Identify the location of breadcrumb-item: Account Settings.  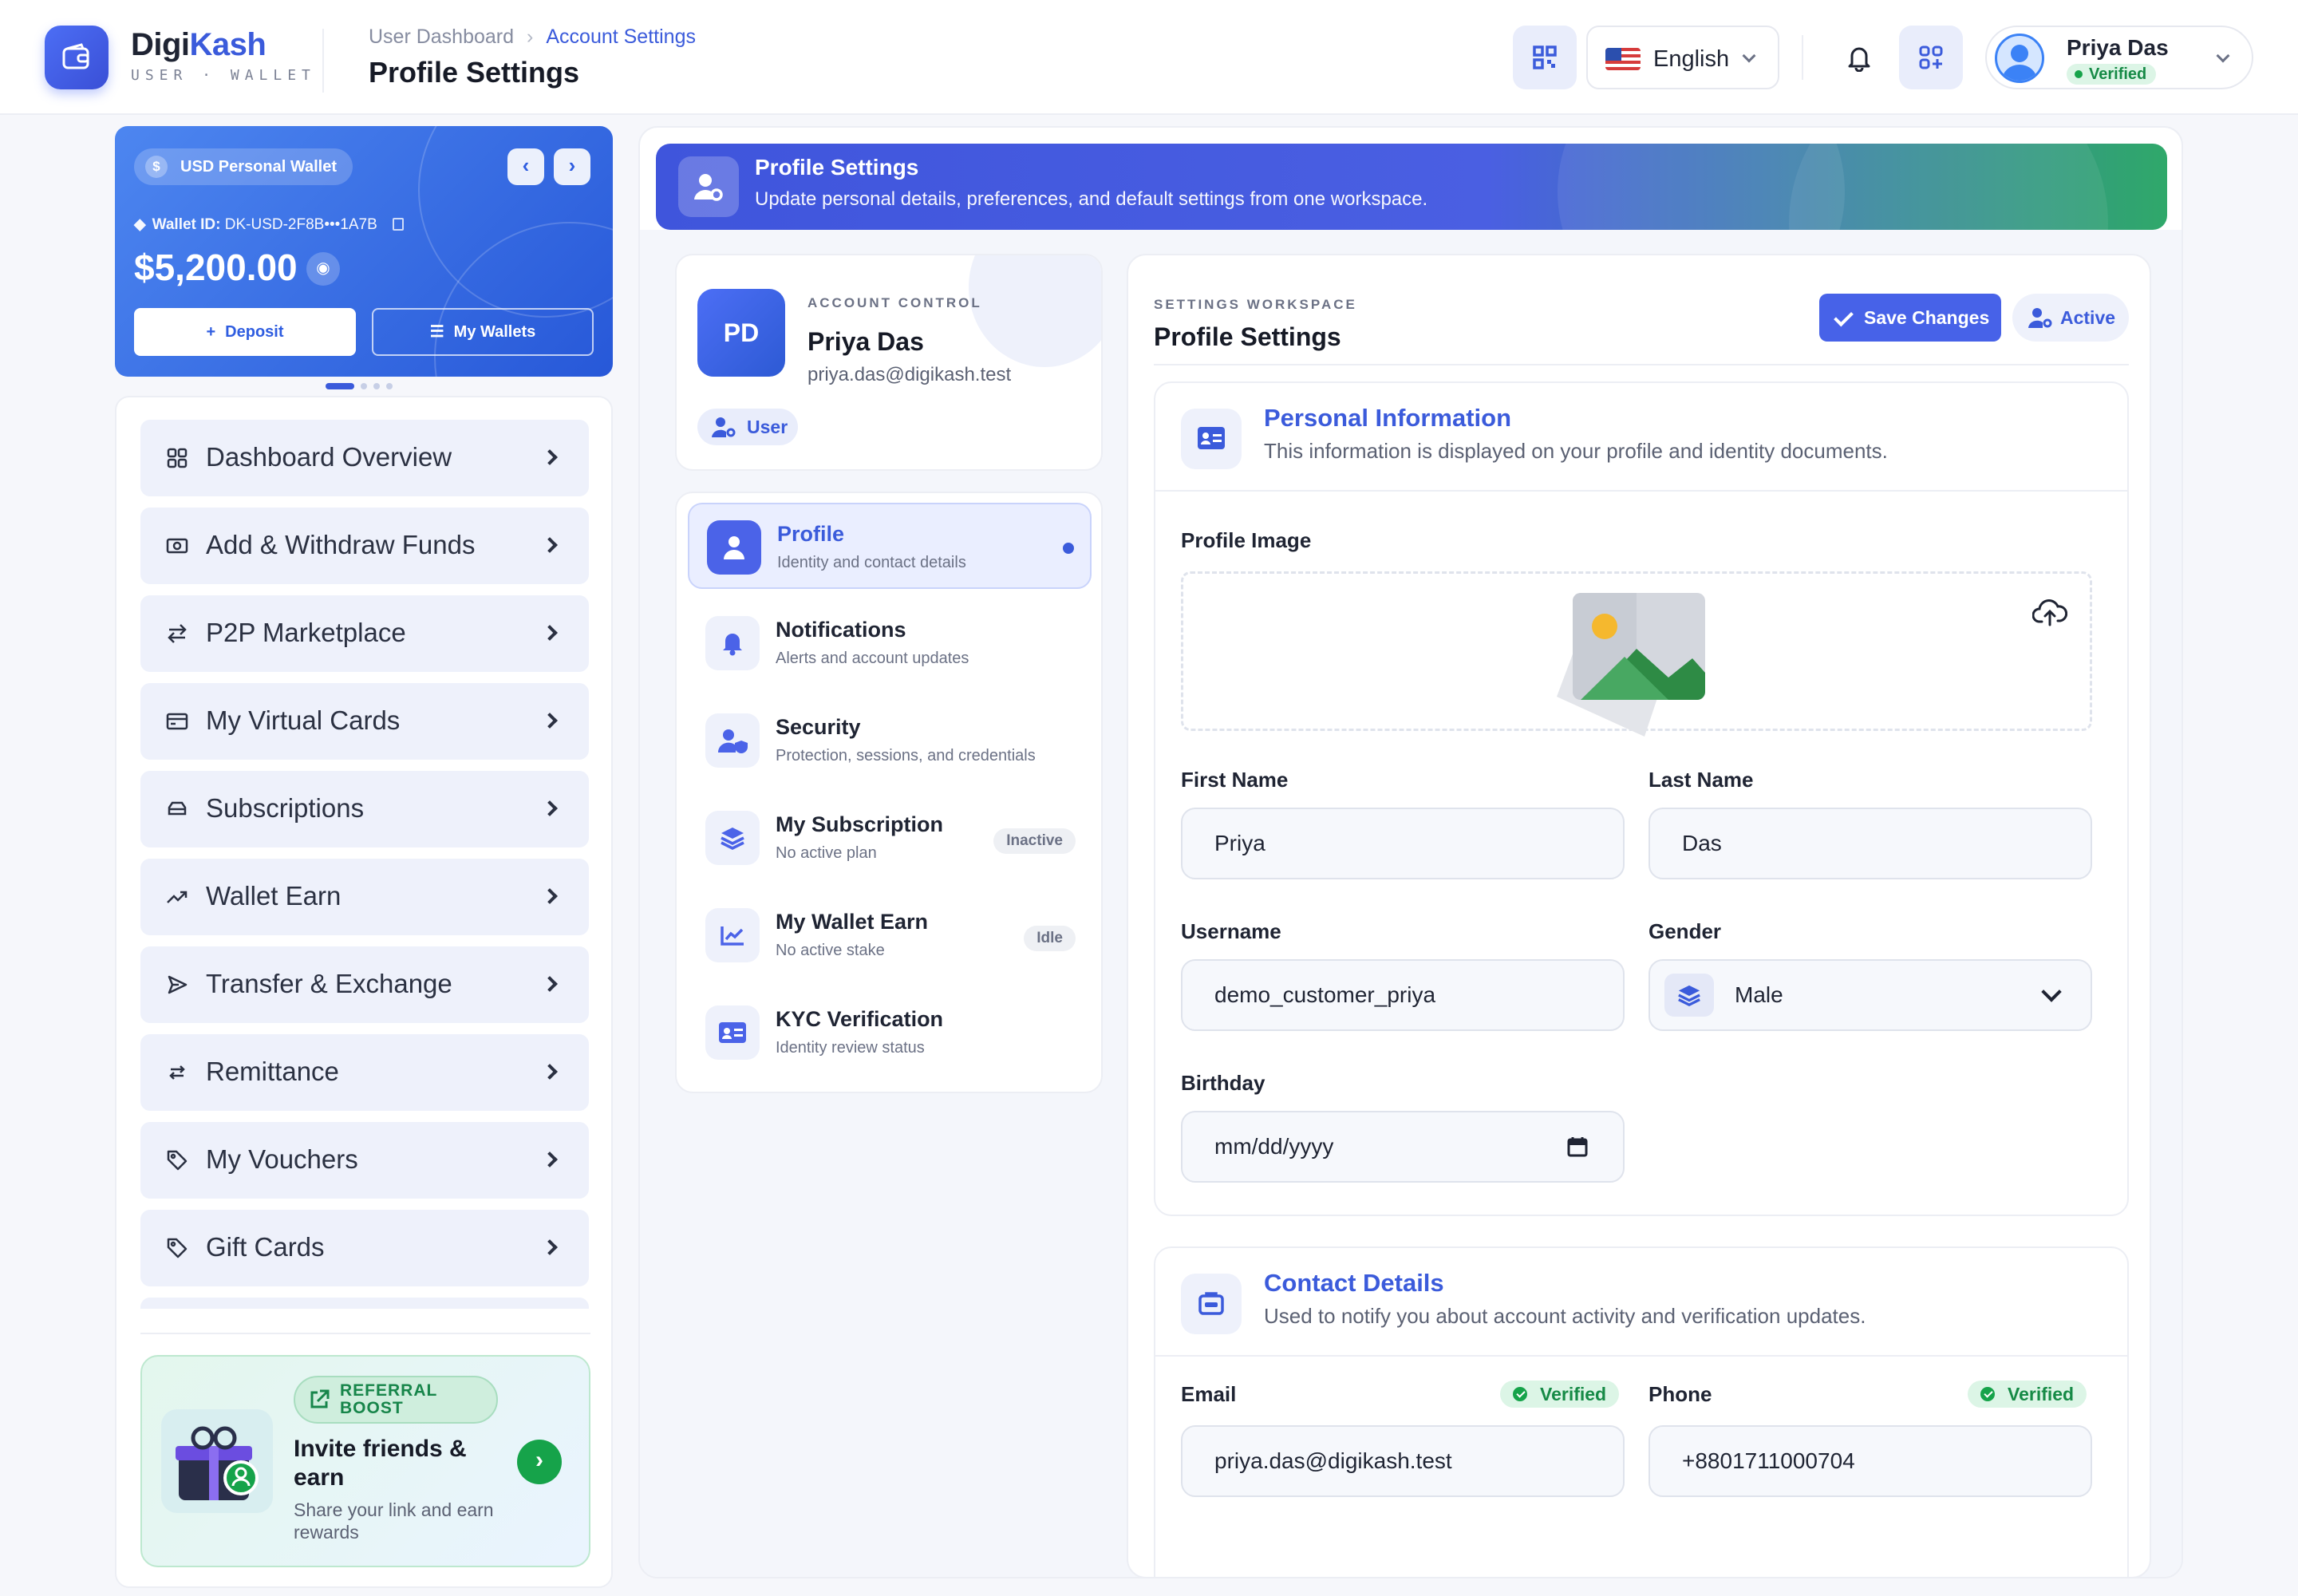
(621, 37).